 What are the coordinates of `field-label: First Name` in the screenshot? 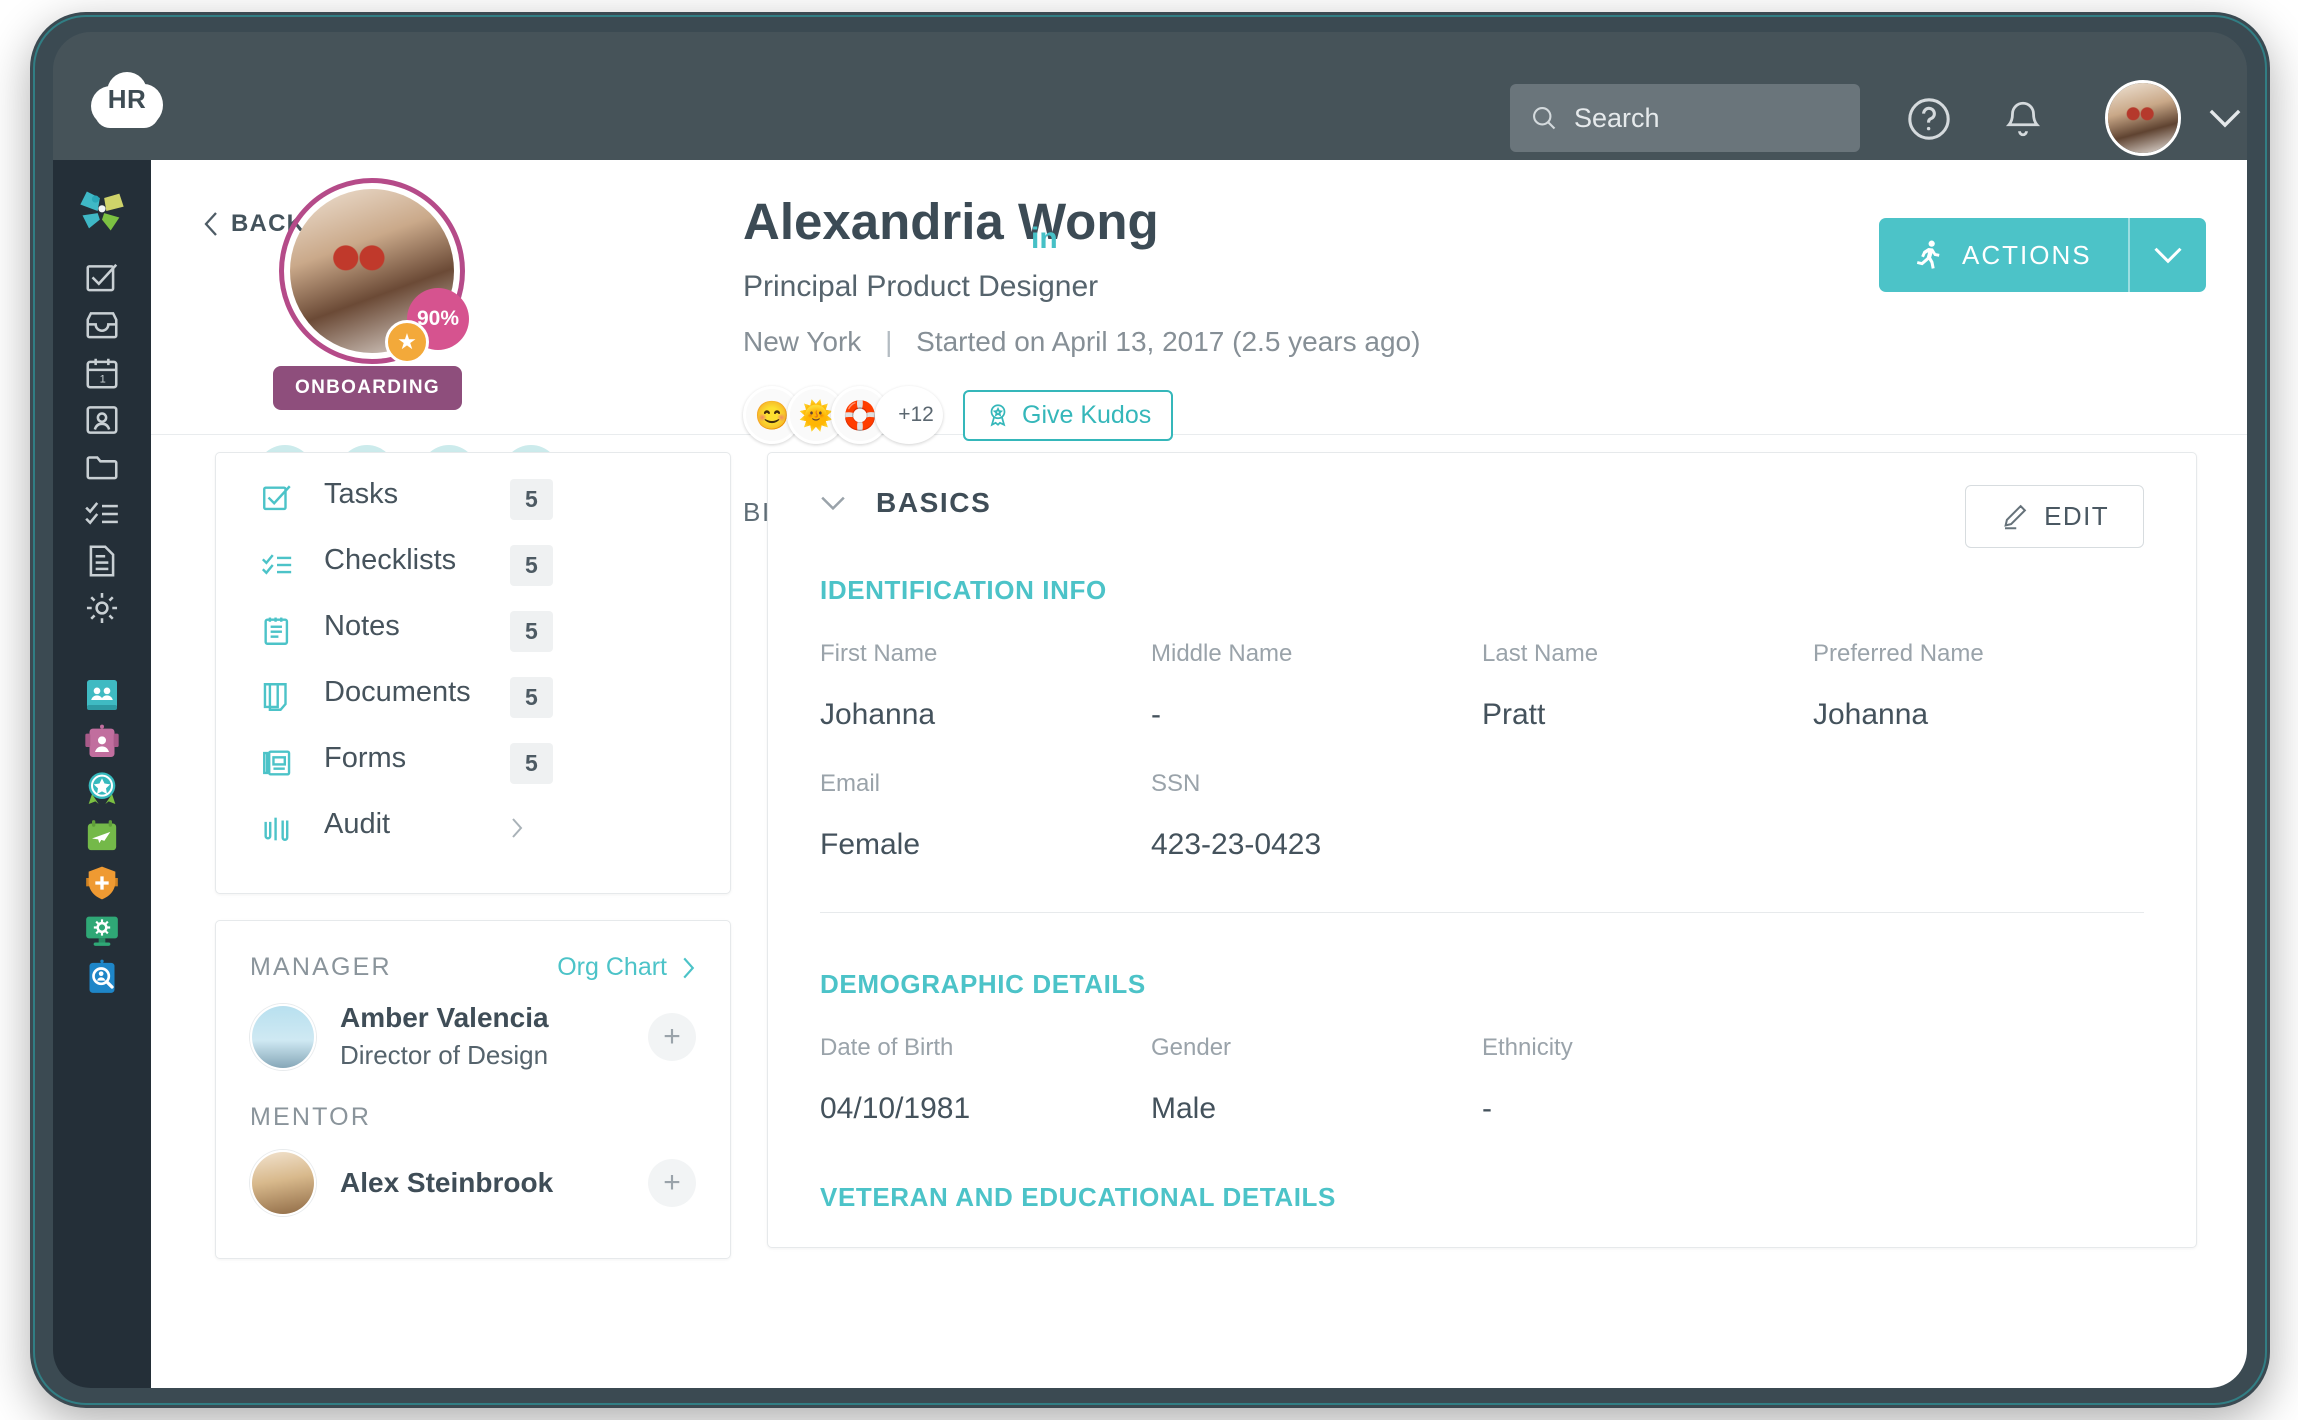 It's located at (879, 653).